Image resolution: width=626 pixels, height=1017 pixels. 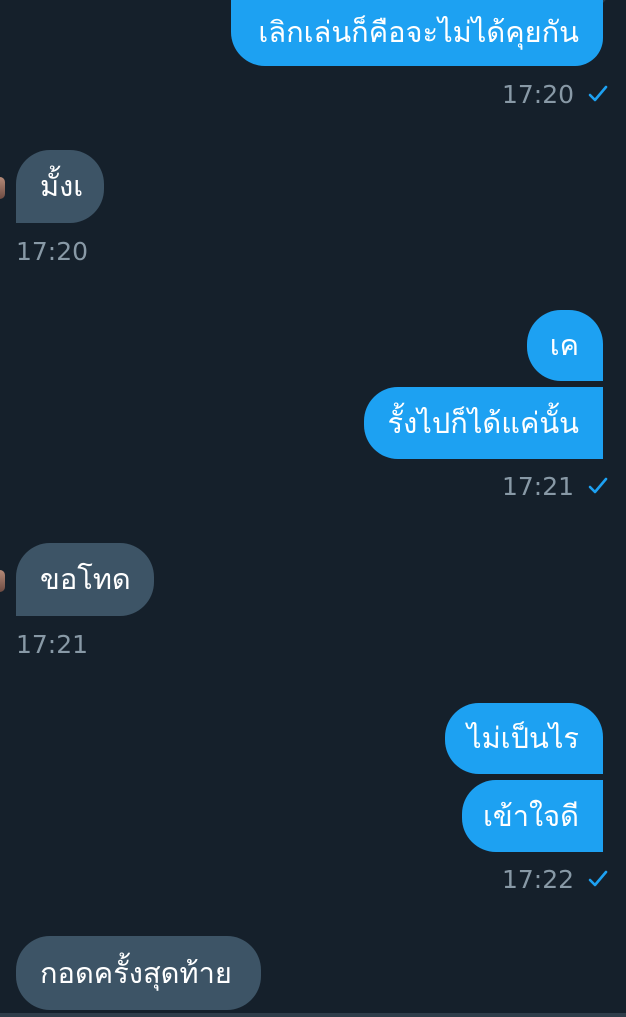 I want to click on sent-message-bubble: เข้าใจดี, so click(x=532, y=816).